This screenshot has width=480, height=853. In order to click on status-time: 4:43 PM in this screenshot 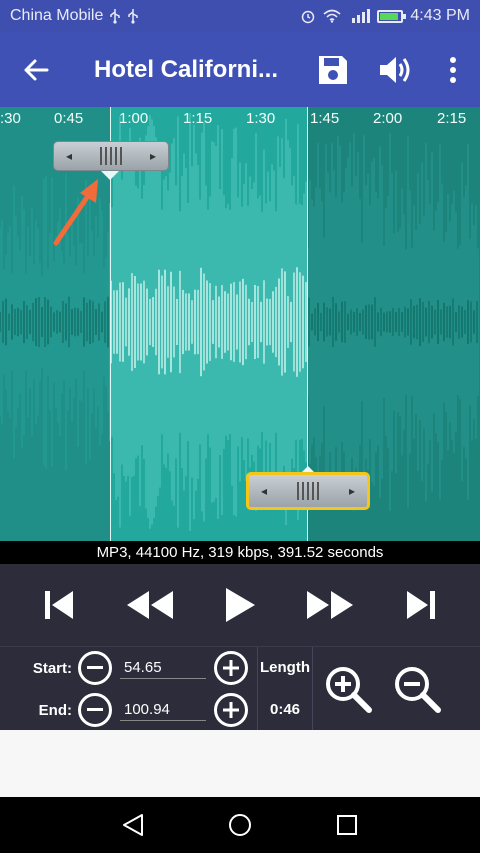, I will do `click(440, 15)`.